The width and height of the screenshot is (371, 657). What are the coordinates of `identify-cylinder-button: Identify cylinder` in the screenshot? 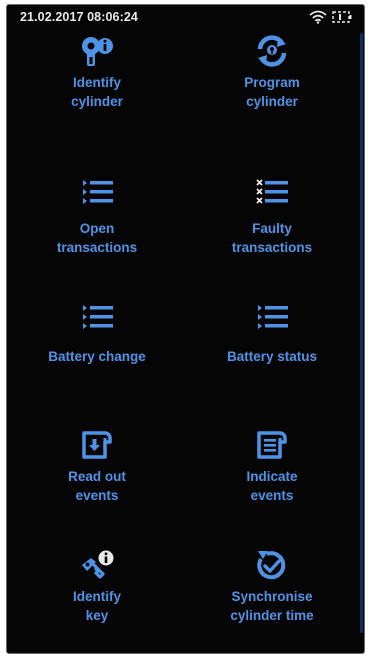 It's located at (97, 88).